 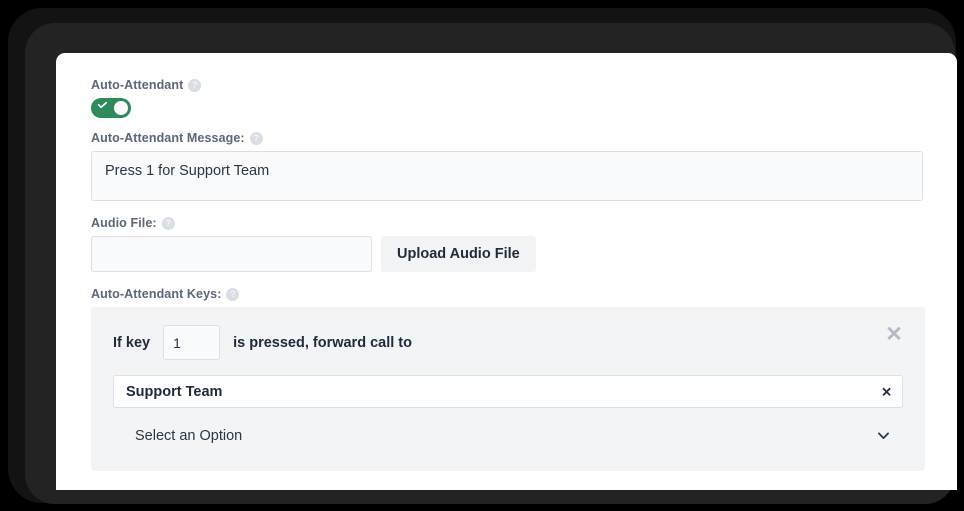 What do you see at coordinates (886, 391) in the screenshot?
I see `clear-x-icon: ✕` at bounding box center [886, 391].